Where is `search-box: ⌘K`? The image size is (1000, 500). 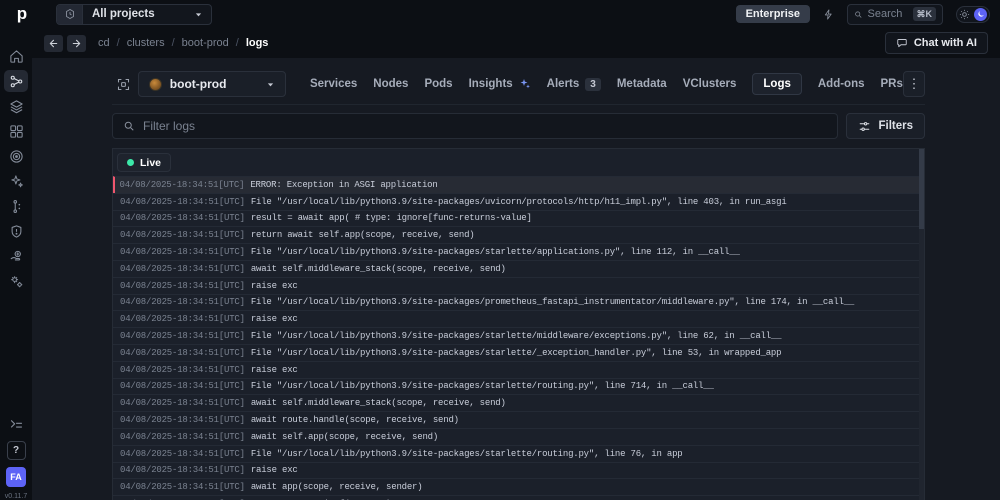 search-box: ⌘K is located at coordinates (895, 14).